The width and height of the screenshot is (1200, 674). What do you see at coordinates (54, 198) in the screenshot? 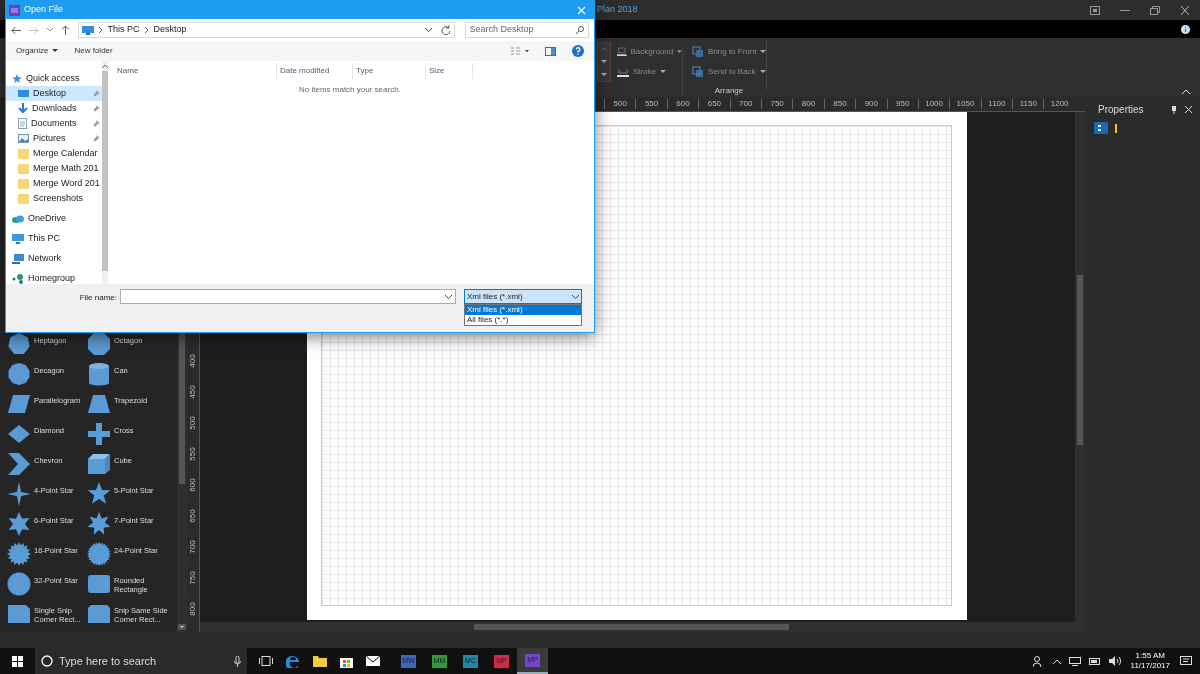
I see `nav-item: Screenshots` at bounding box center [54, 198].